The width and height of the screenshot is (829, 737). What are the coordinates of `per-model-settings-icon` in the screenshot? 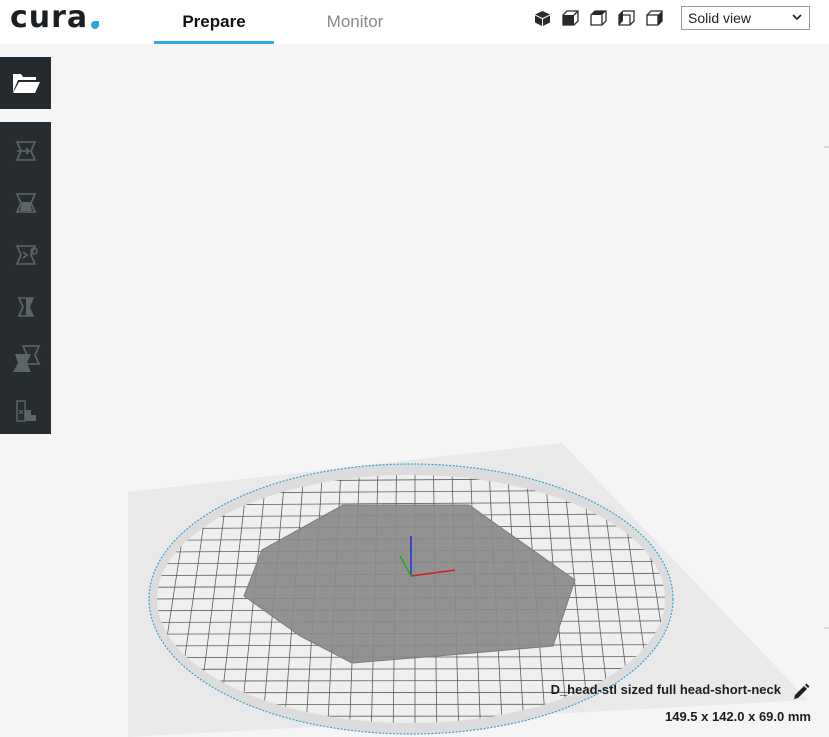 It's located at (26, 358).